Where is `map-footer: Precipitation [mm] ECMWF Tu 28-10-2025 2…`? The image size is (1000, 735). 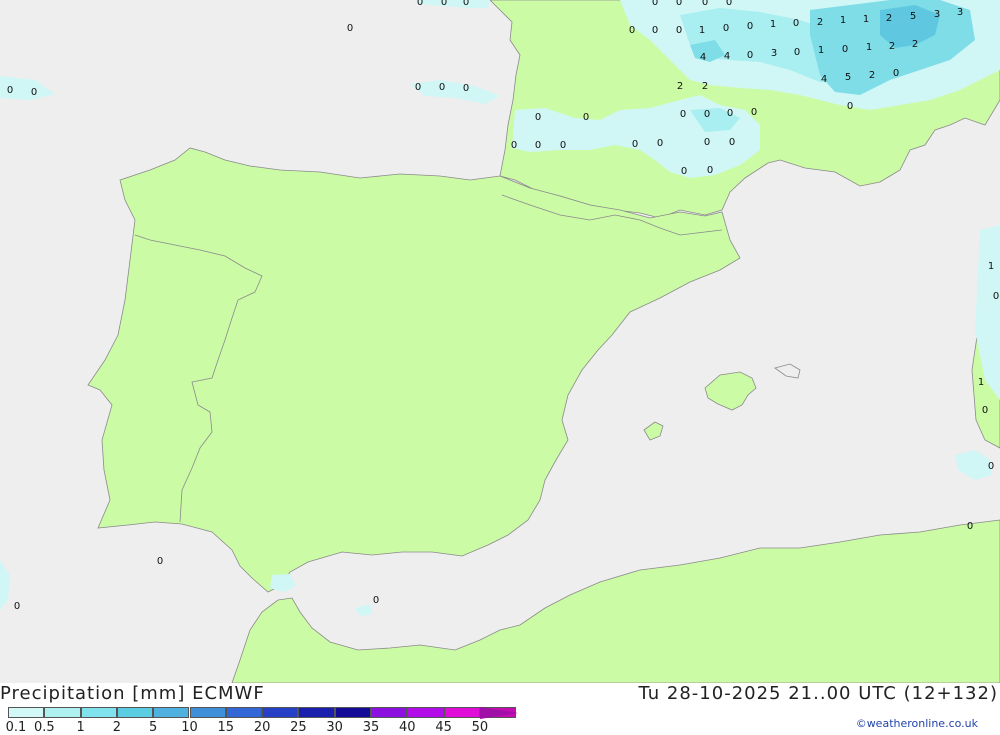
map-footer: Precipitation [mm] ECMWF Tu 28-10-2025 2… is located at coordinates (500, 709).